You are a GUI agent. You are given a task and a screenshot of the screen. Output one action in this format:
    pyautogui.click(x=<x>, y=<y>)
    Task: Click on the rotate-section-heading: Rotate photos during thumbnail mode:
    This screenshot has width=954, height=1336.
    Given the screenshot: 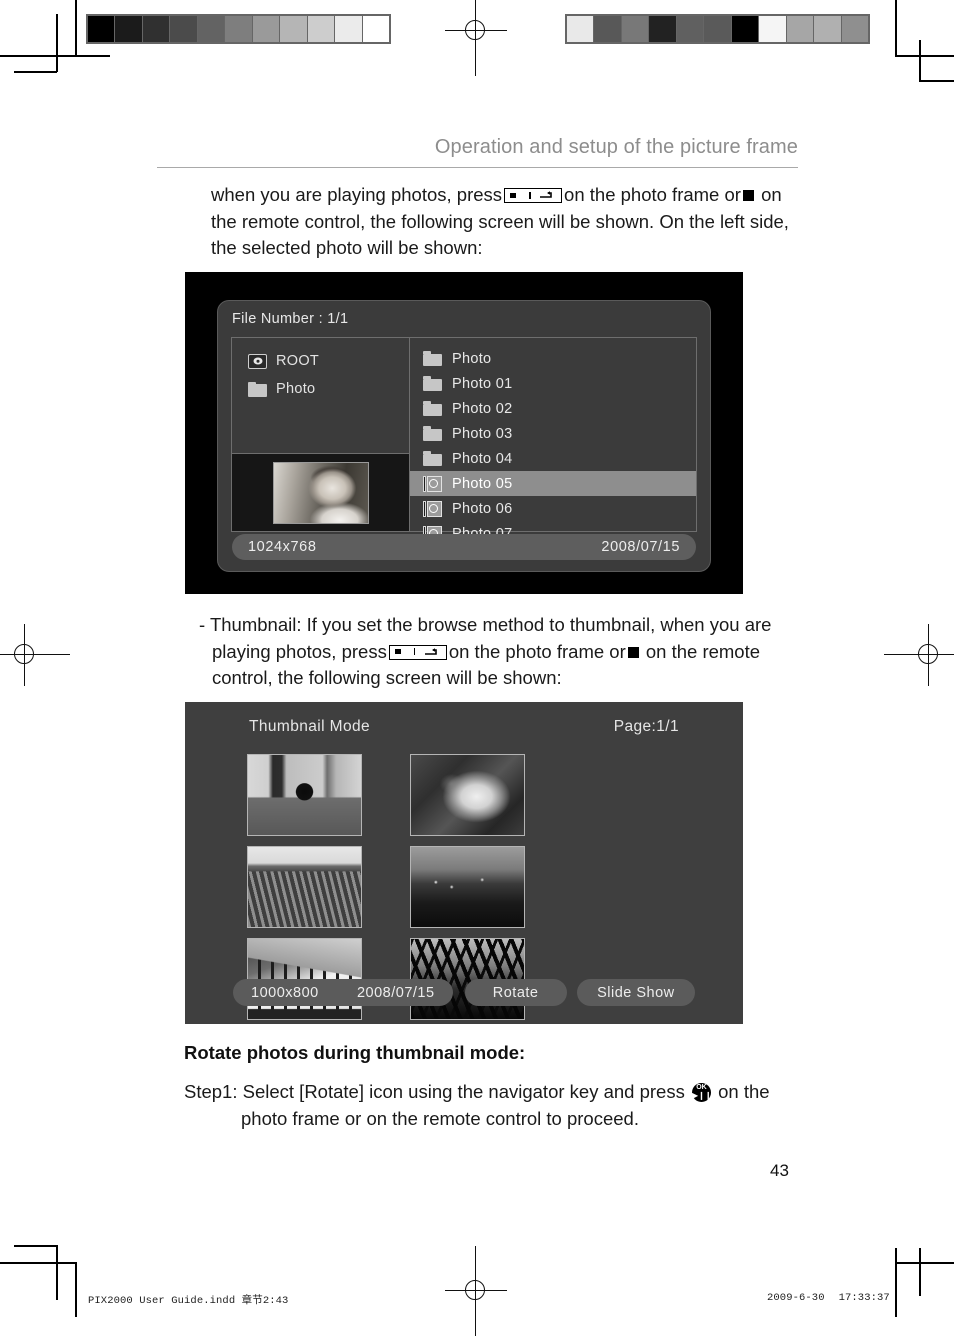 What is the action you would take?
    pyautogui.click(x=355, y=1052)
    